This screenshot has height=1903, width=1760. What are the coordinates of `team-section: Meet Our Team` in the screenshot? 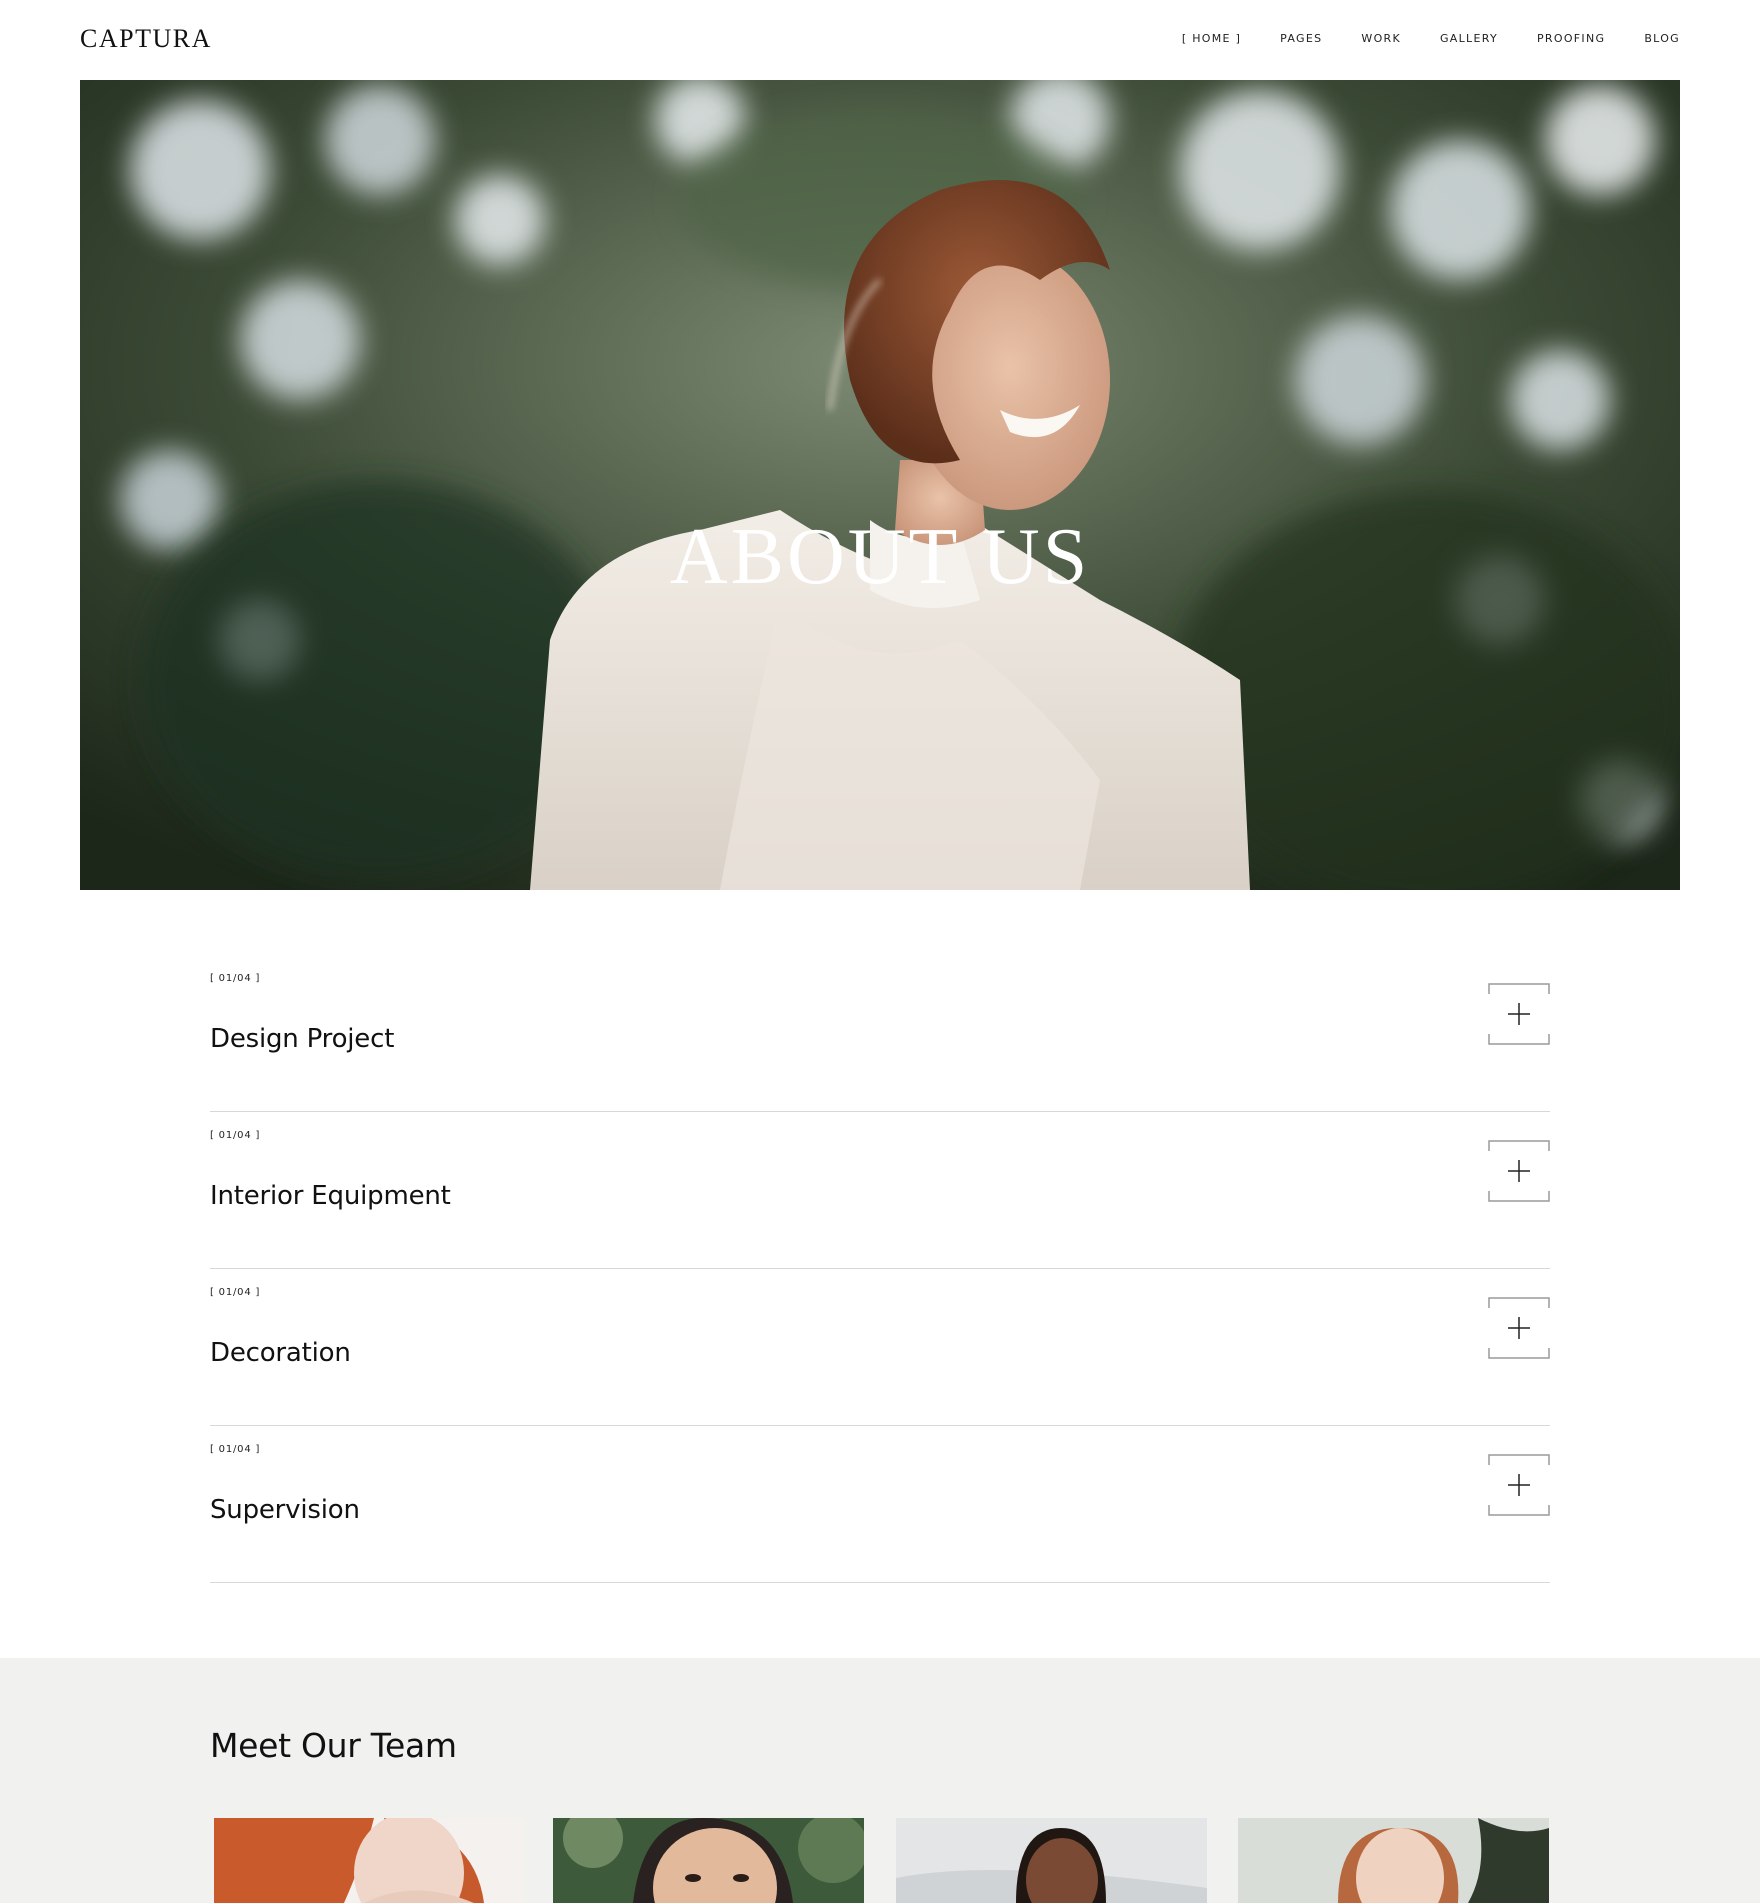 It's located at (880, 1780).